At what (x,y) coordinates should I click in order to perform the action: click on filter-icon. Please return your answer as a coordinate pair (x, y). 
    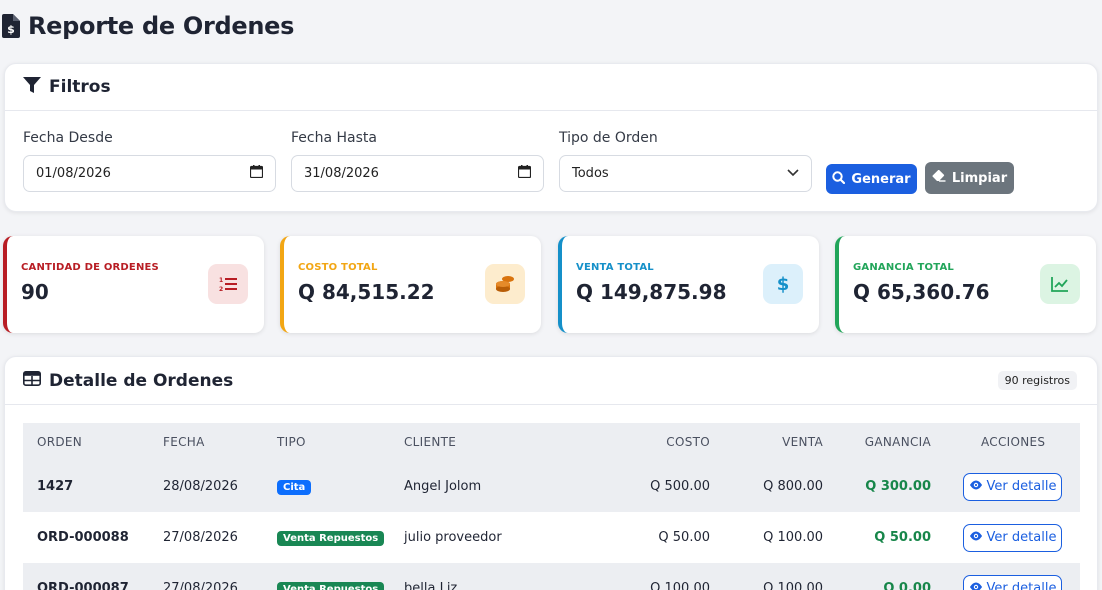
    Looking at the image, I should click on (32, 87).